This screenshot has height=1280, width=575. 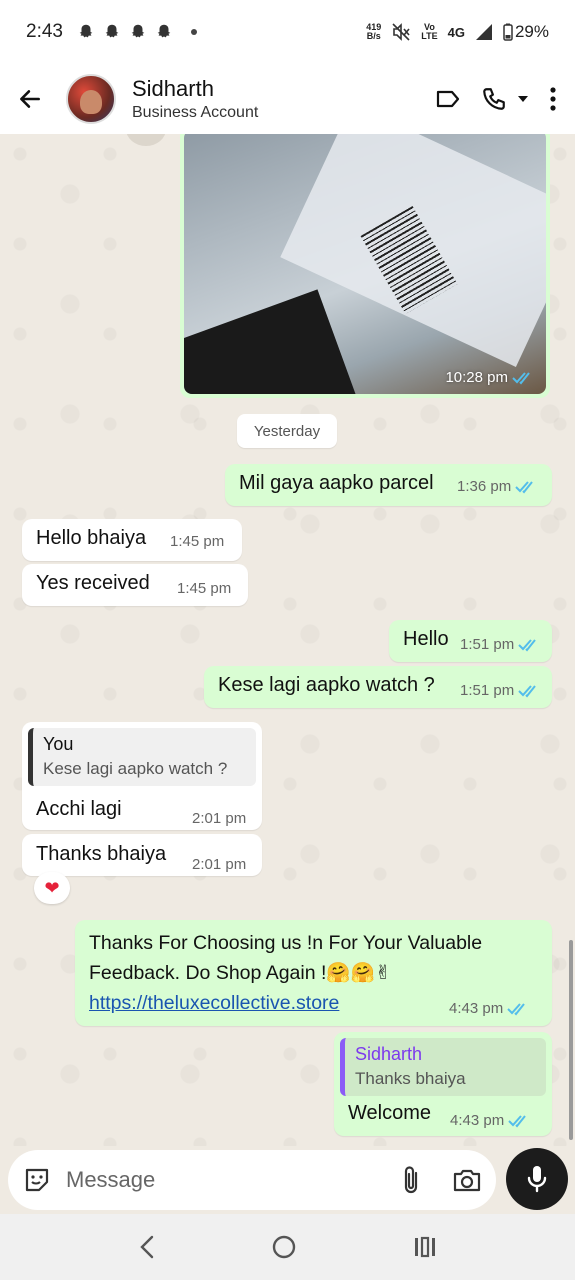 What do you see at coordinates (125, 32) in the screenshot?
I see `notification-icons` at bounding box center [125, 32].